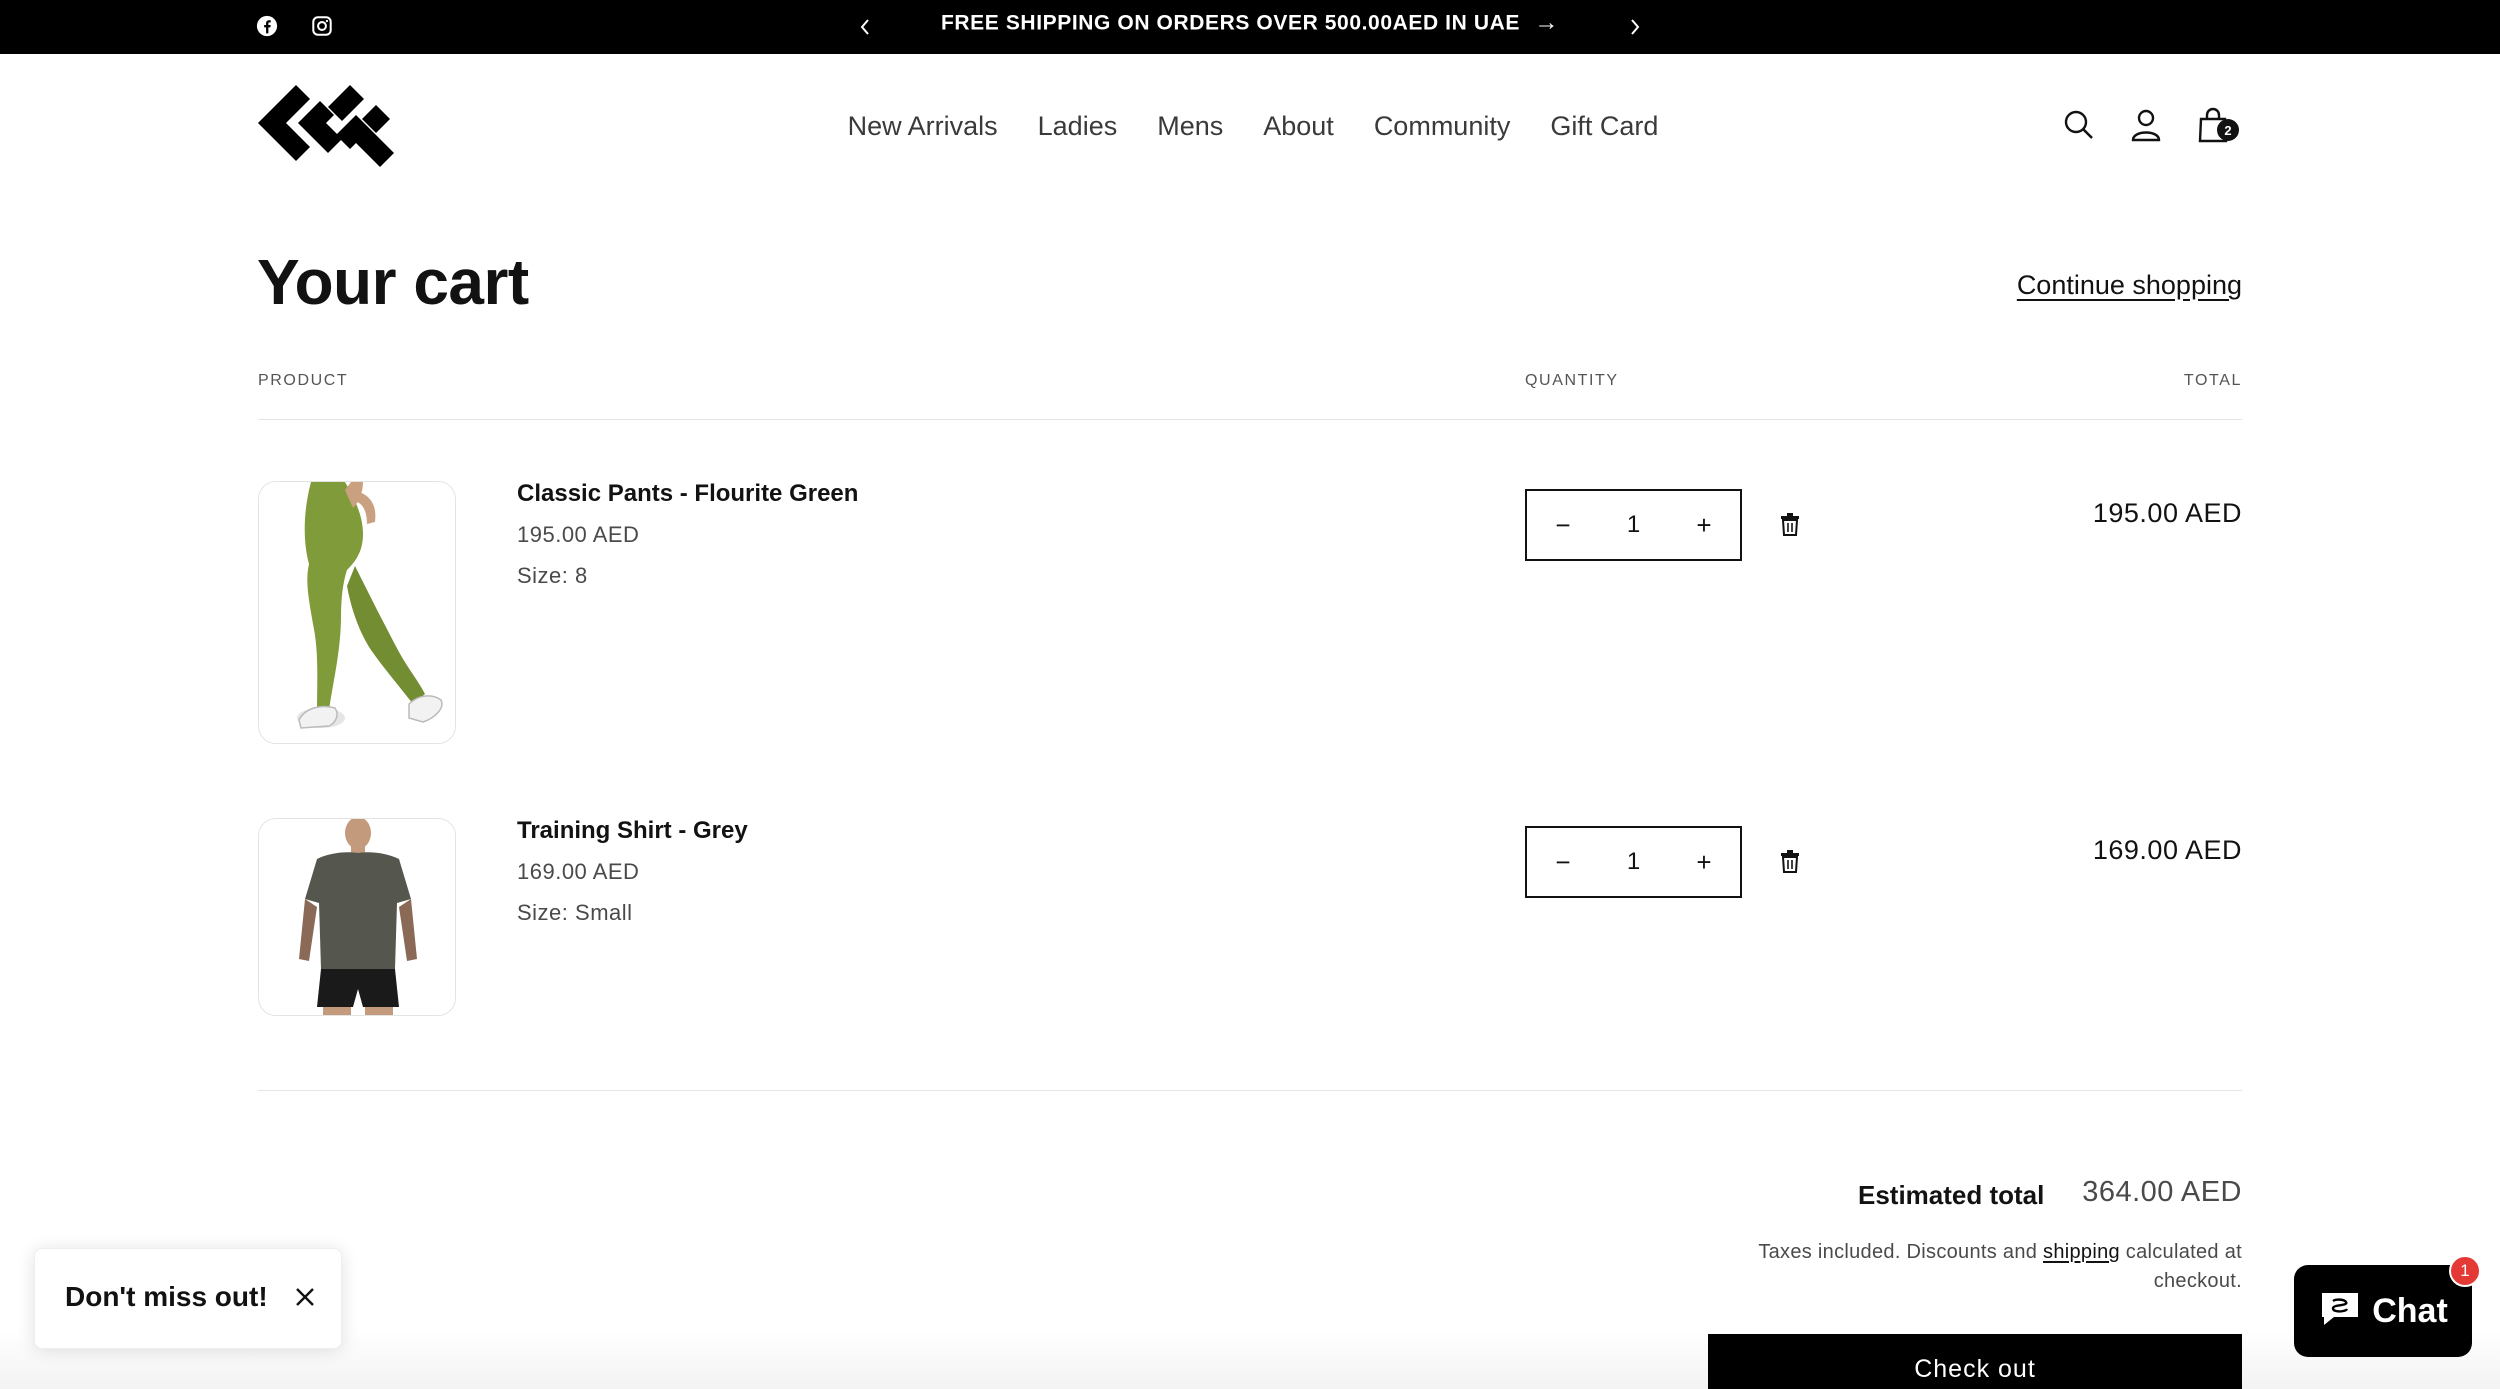  Describe the element at coordinates (1572, 380) in the screenshot. I see `column-header-quantity: QUANTITY` at that location.